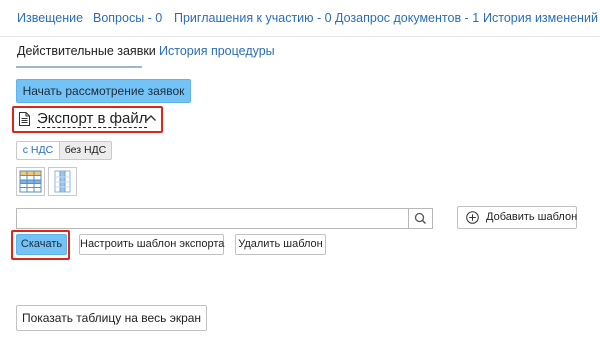 The height and width of the screenshot is (340, 600). I want to click on search-icon, so click(420, 218).